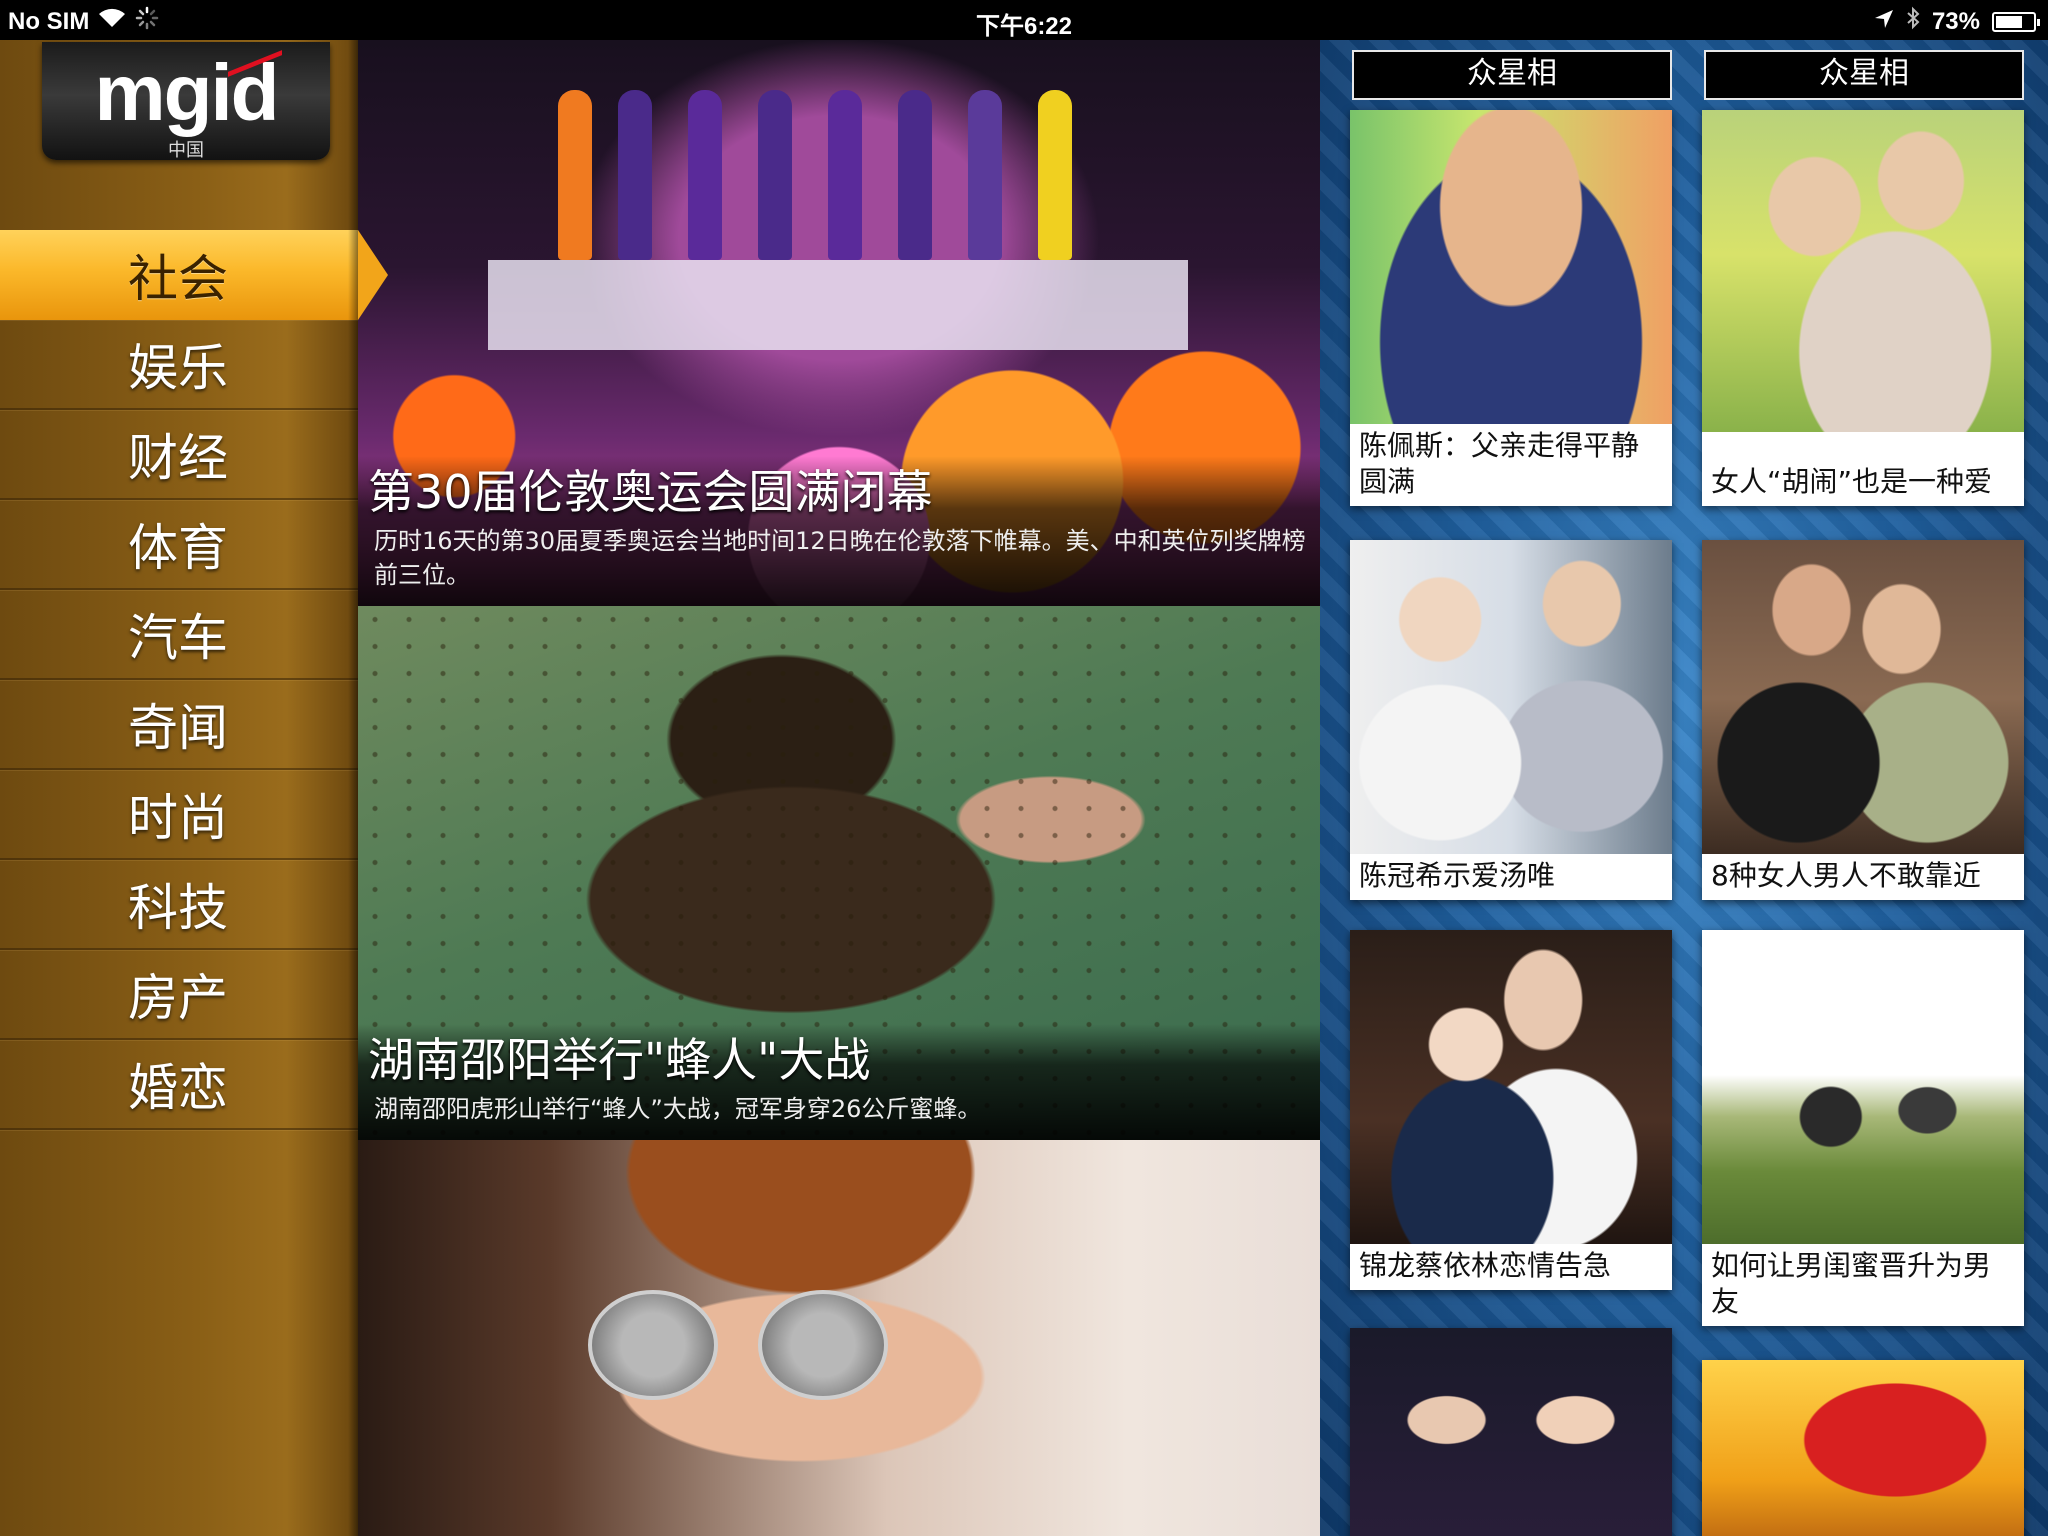  I want to click on logo-wordmark: mgid, so click(186, 92).